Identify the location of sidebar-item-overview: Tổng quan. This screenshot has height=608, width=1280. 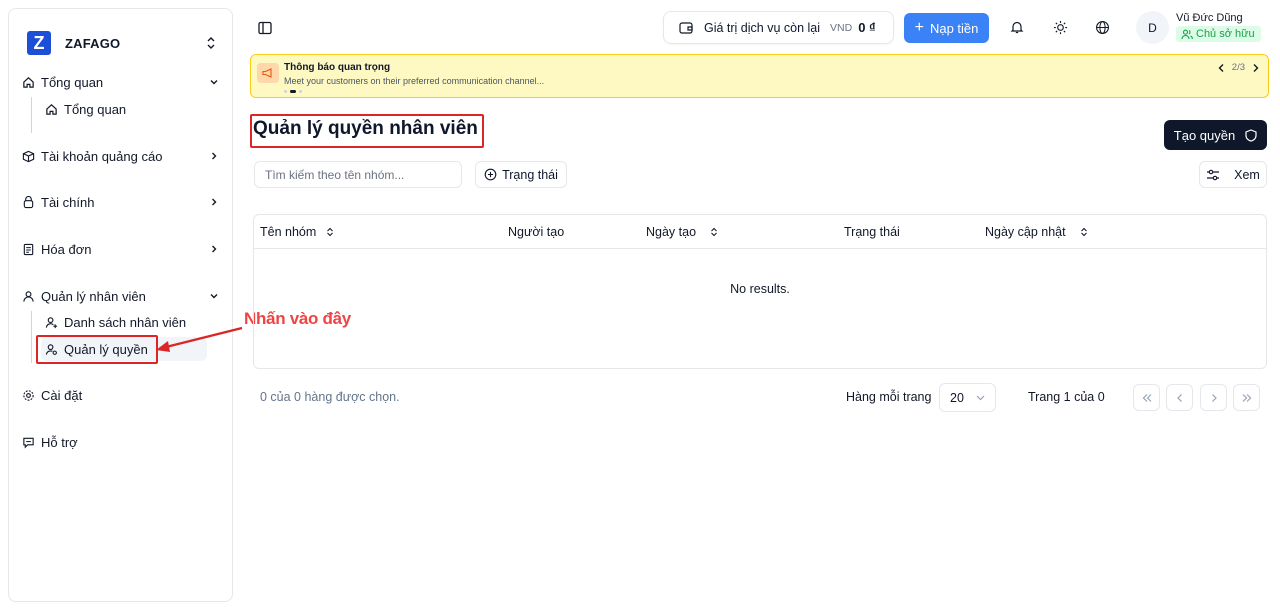
(123, 82).